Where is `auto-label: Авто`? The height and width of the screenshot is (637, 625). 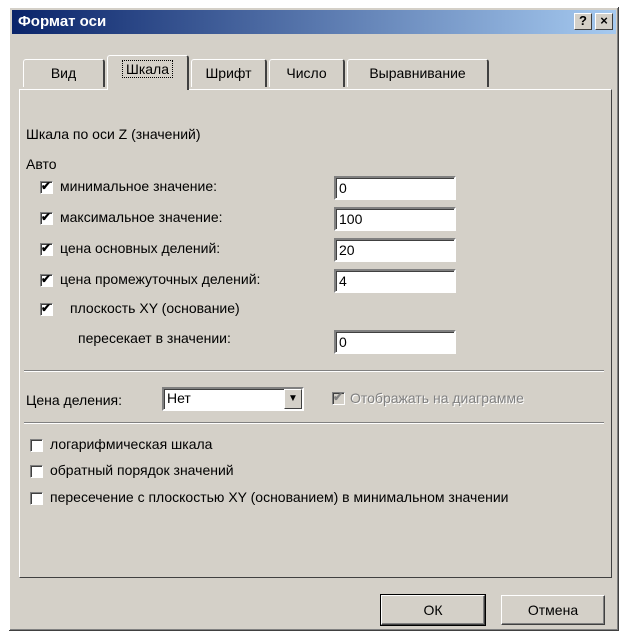
auto-label: Авто is located at coordinates (41, 164).